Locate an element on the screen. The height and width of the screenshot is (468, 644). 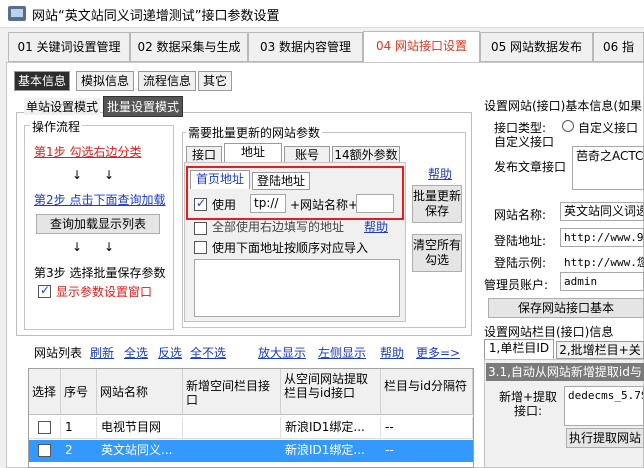
site-name-input: 英文站同义词递 is located at coordinates (602, 211).